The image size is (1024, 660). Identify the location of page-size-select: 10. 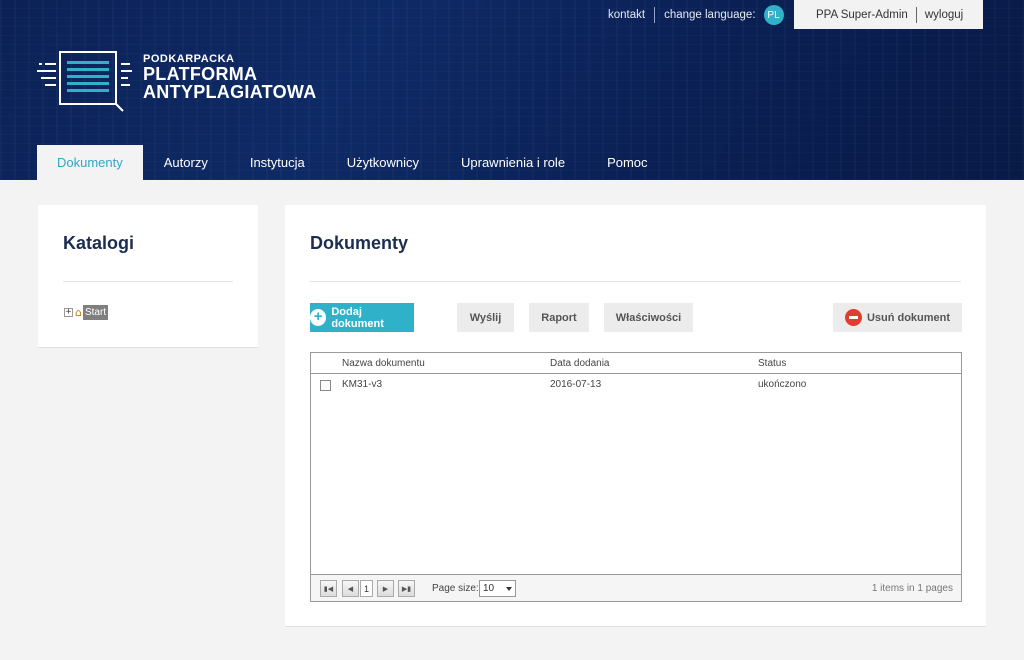
(497, 588).